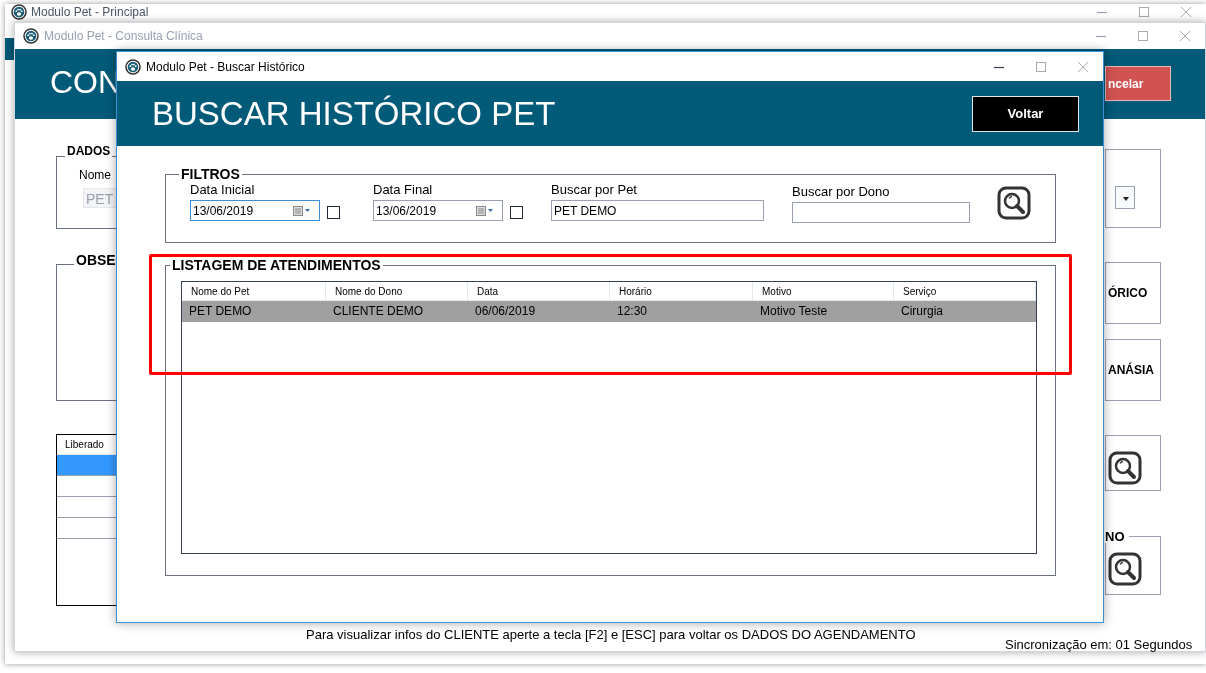 This screenshot has height=673, width=1206. What do you see at coordinates (881, 212) in the screenshot?
I see `text-field` at bounding box center [881, 212].